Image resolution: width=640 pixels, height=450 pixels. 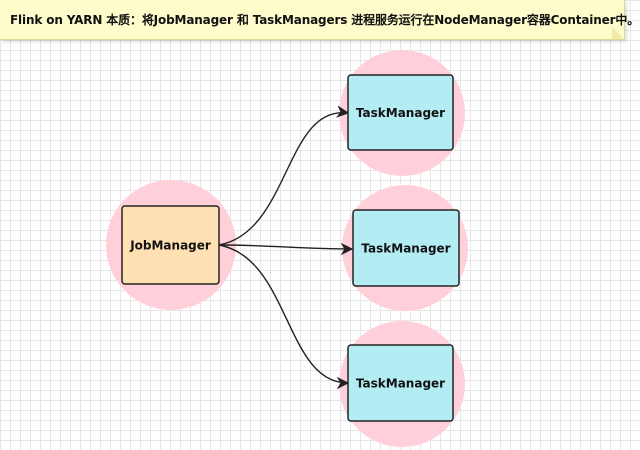 I want to click on taskmanager-3-label: TaskManager, so click(x=400, y=384).